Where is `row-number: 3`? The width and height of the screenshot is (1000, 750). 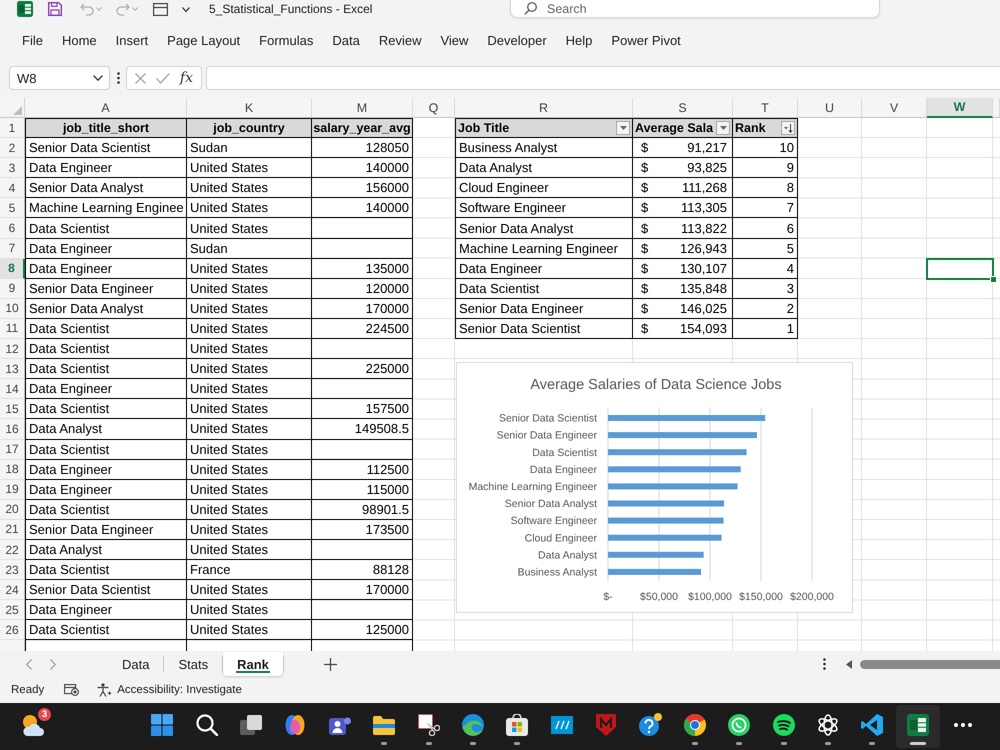 row-number: 3 is located at coordinates (12, 168).